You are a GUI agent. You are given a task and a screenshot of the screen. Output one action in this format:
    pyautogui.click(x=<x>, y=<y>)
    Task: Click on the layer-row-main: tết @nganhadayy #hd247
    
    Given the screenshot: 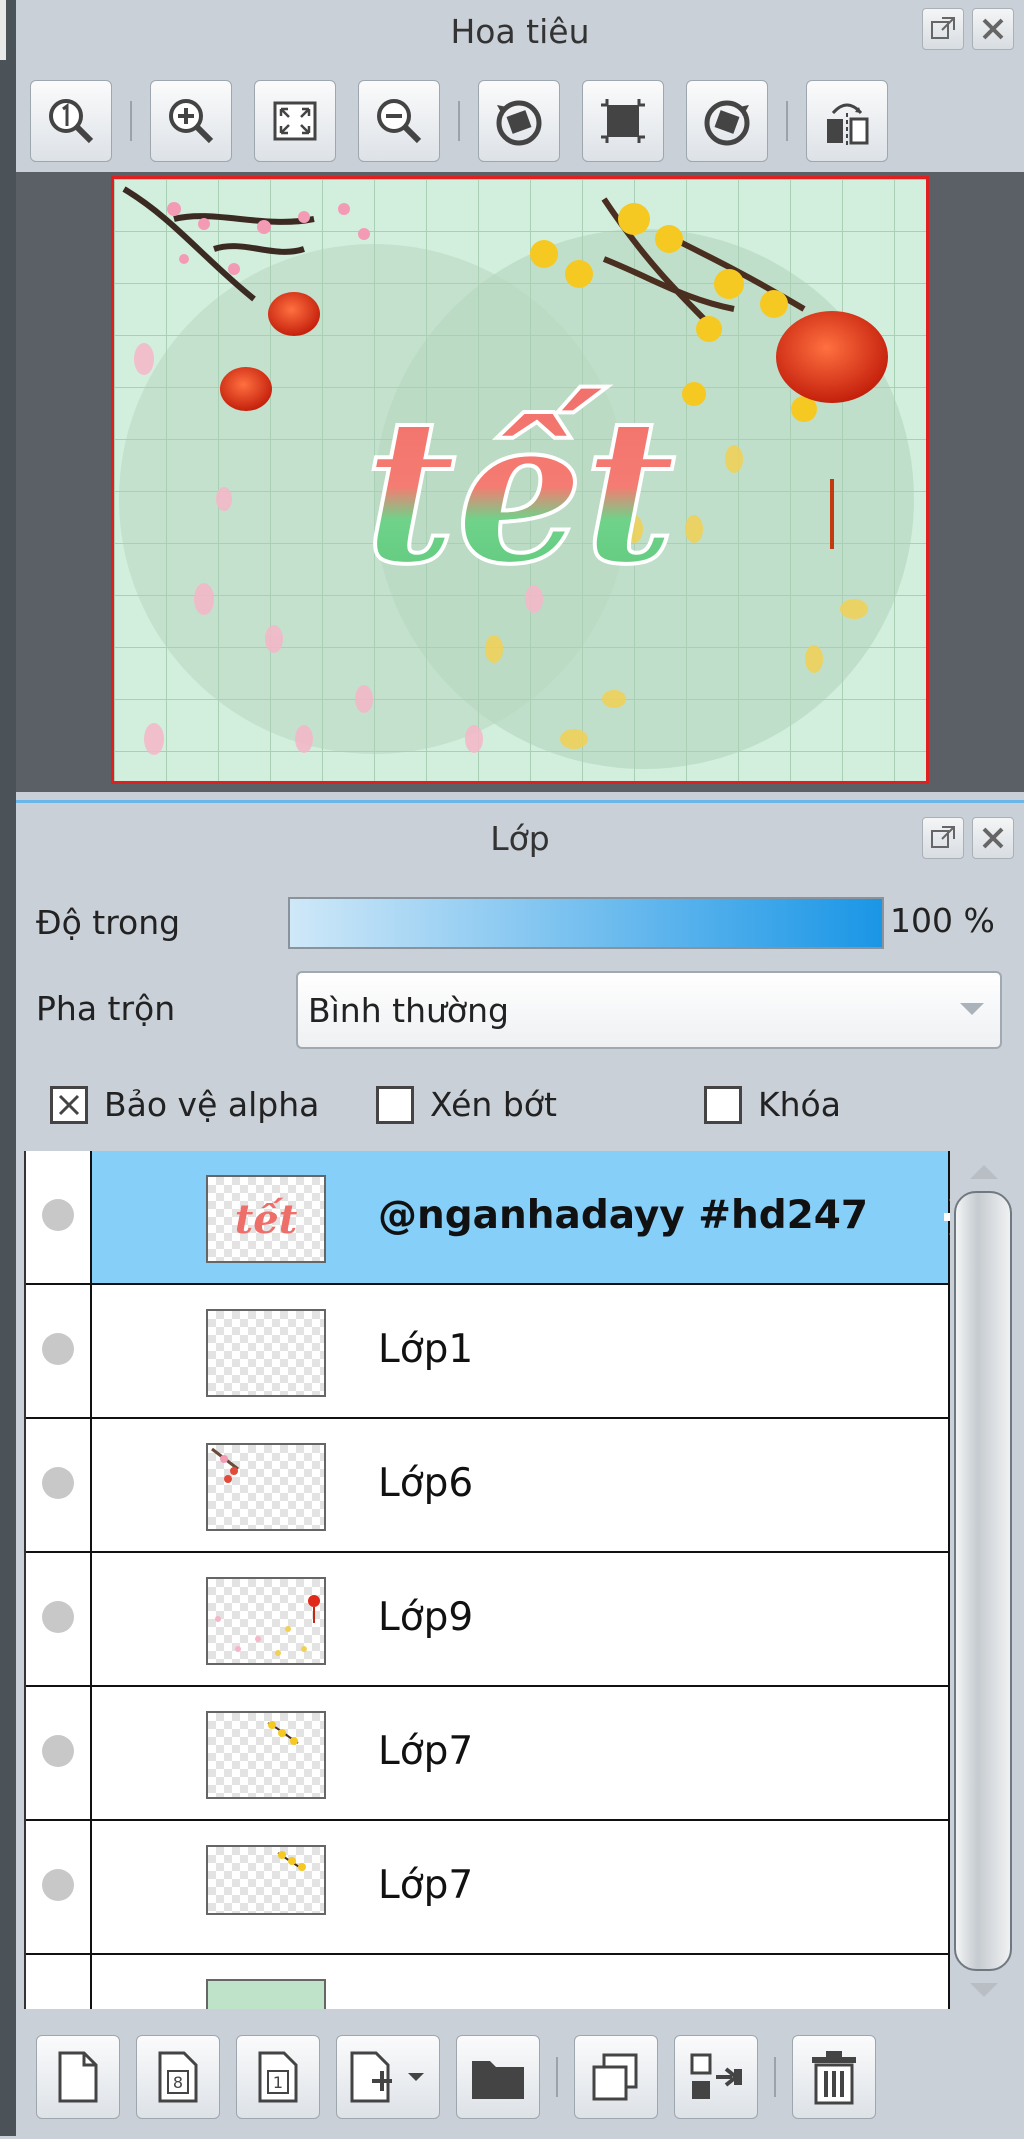 What is the action you would take?
    pyautogui.click(x=521, y=1217)
    